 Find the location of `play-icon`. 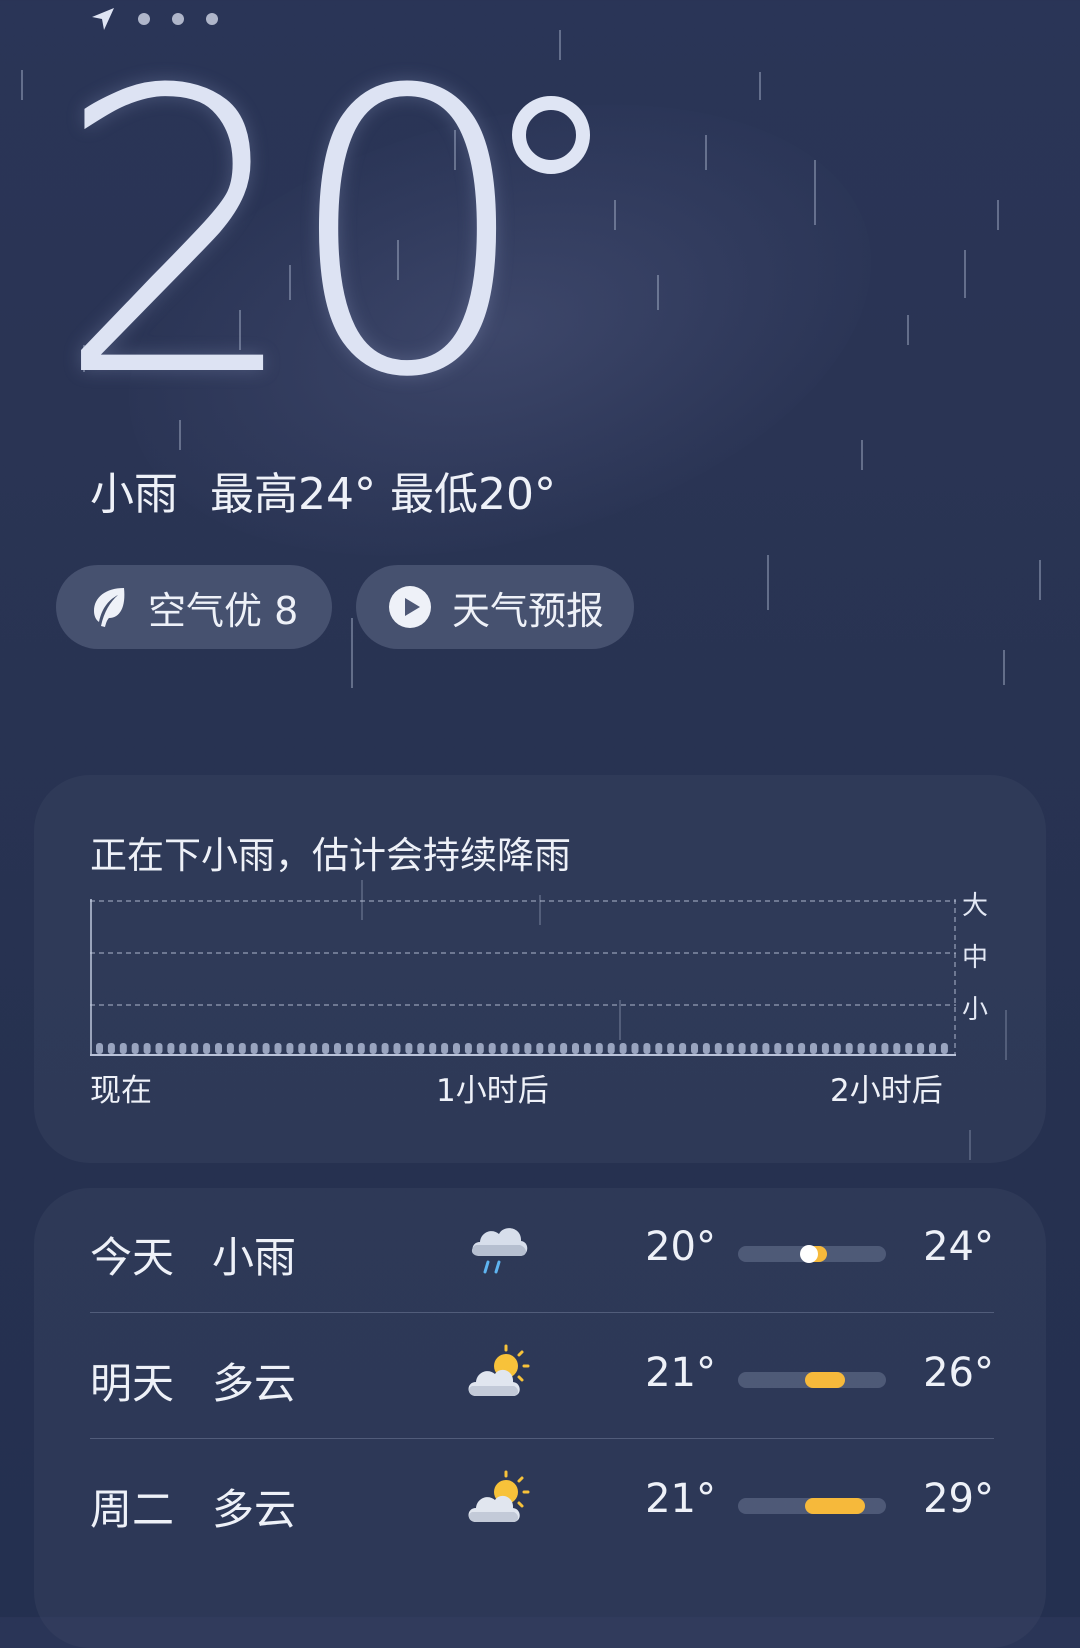

play-icon is located at coordinates (410, 607).